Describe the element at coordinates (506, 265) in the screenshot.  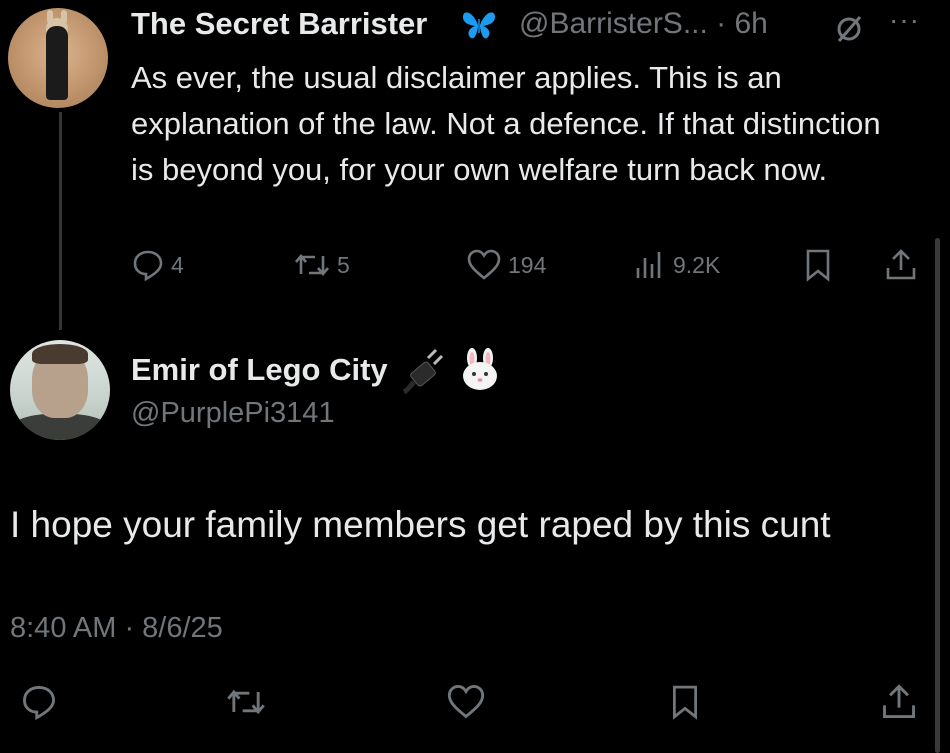
I see `like-button: 194` at that location.